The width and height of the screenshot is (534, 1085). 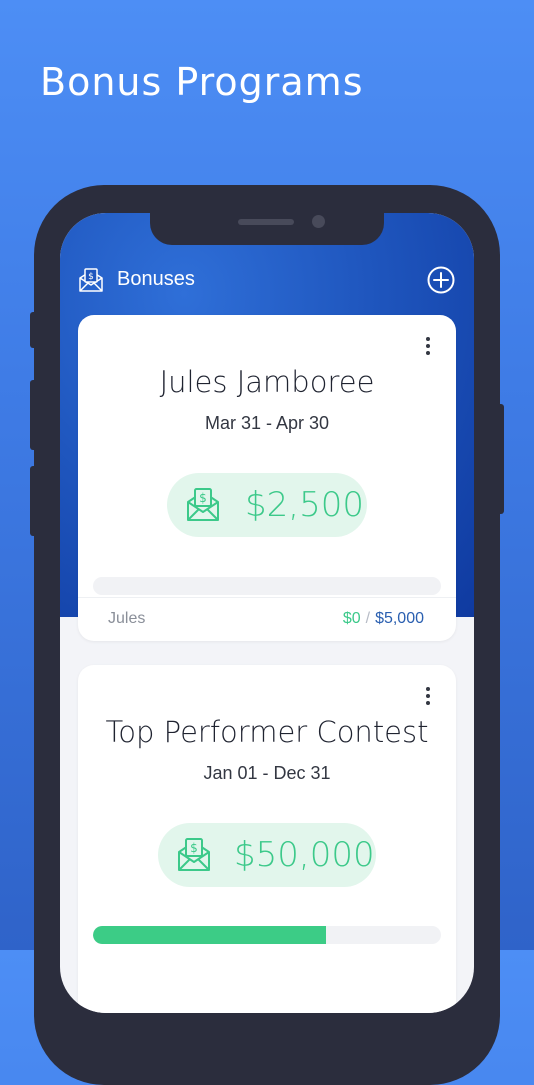 What do you see at coordinates (267, 423) in the screenshot?
I see `bonus-dates: Mar 31 - Apr 30` at bounding box center [267, 423].